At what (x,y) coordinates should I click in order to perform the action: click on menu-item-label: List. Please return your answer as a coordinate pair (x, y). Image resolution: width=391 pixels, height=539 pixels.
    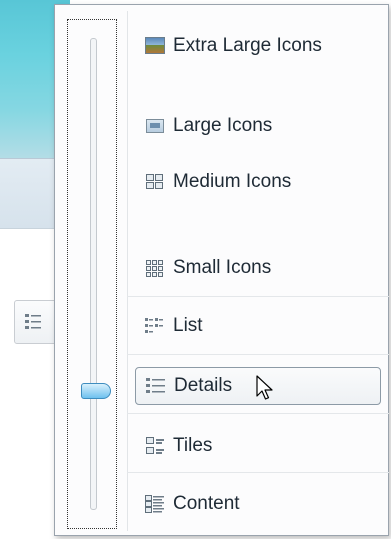
    Looking at the image, I should click on (188, 325).